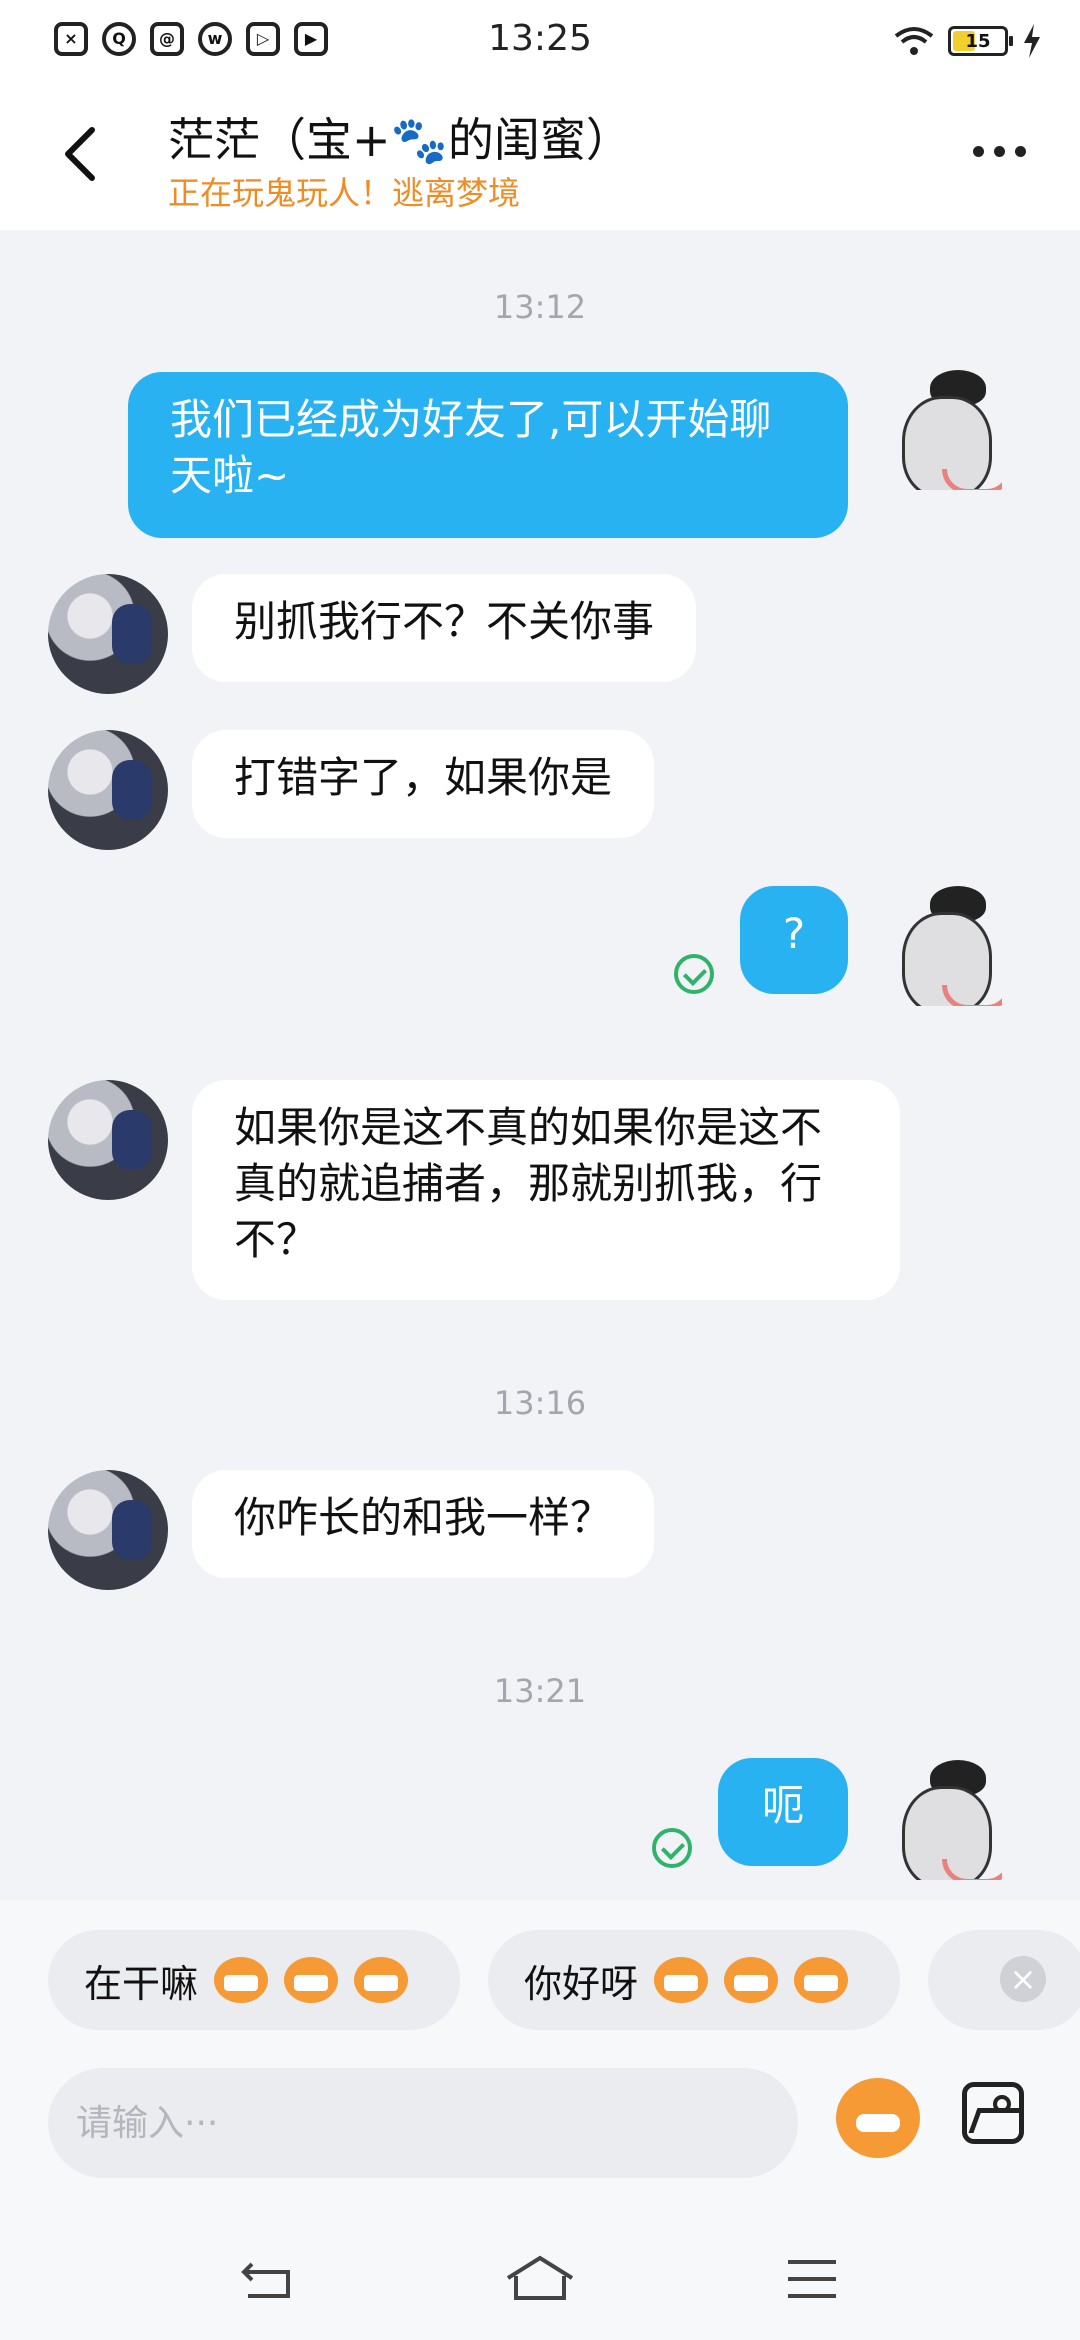 The height and width of the screenshot is (2340, 1080). I want to click on chat-header: 茫茫（宝+🐾的闺蜜） 正在玩鬼玩人！逃离梦境, so click(540, 157).